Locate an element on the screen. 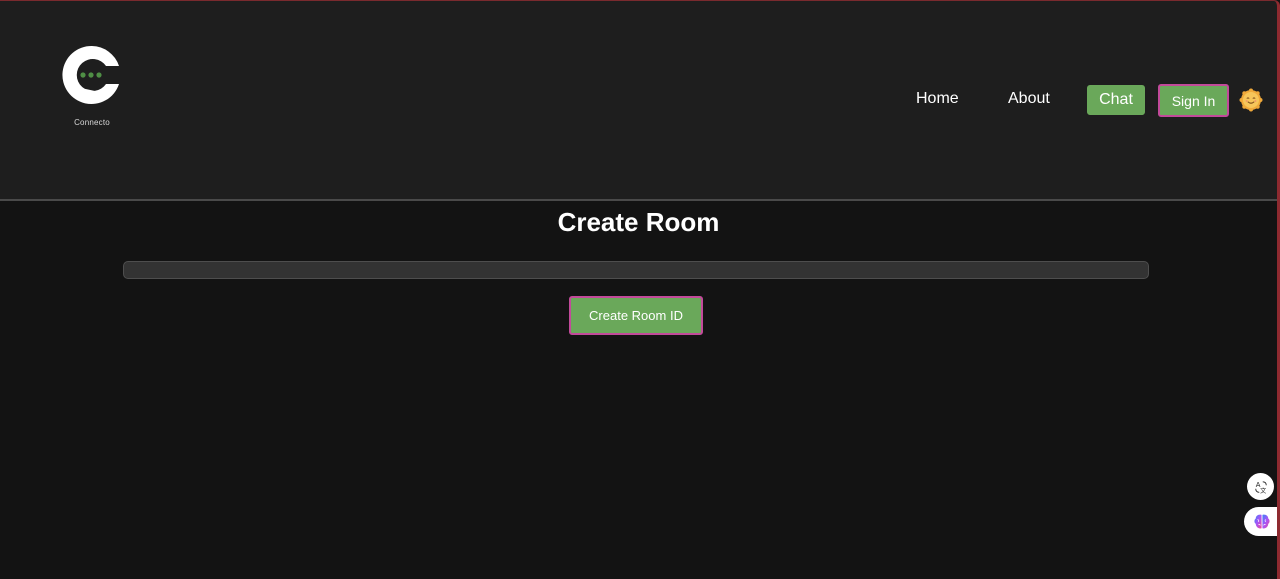  page-title: Create Room is located at coordinates (638, 222).